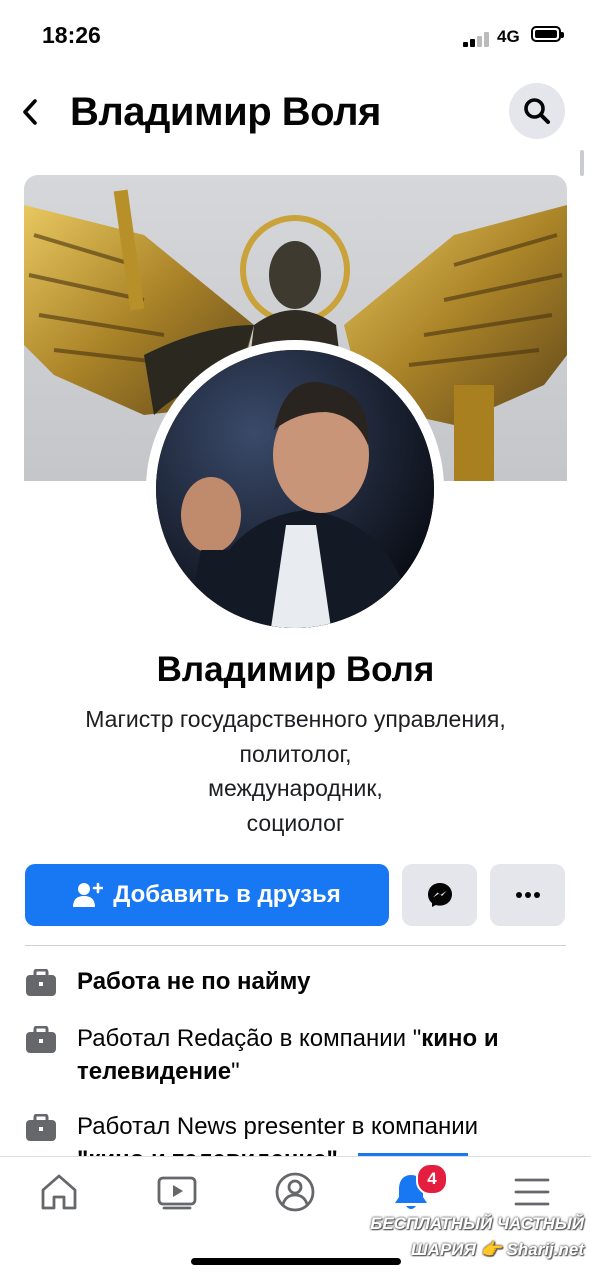 This screenshot has height=1281, width=591. I want to click on chevron-left-icon, so click(30, 112).